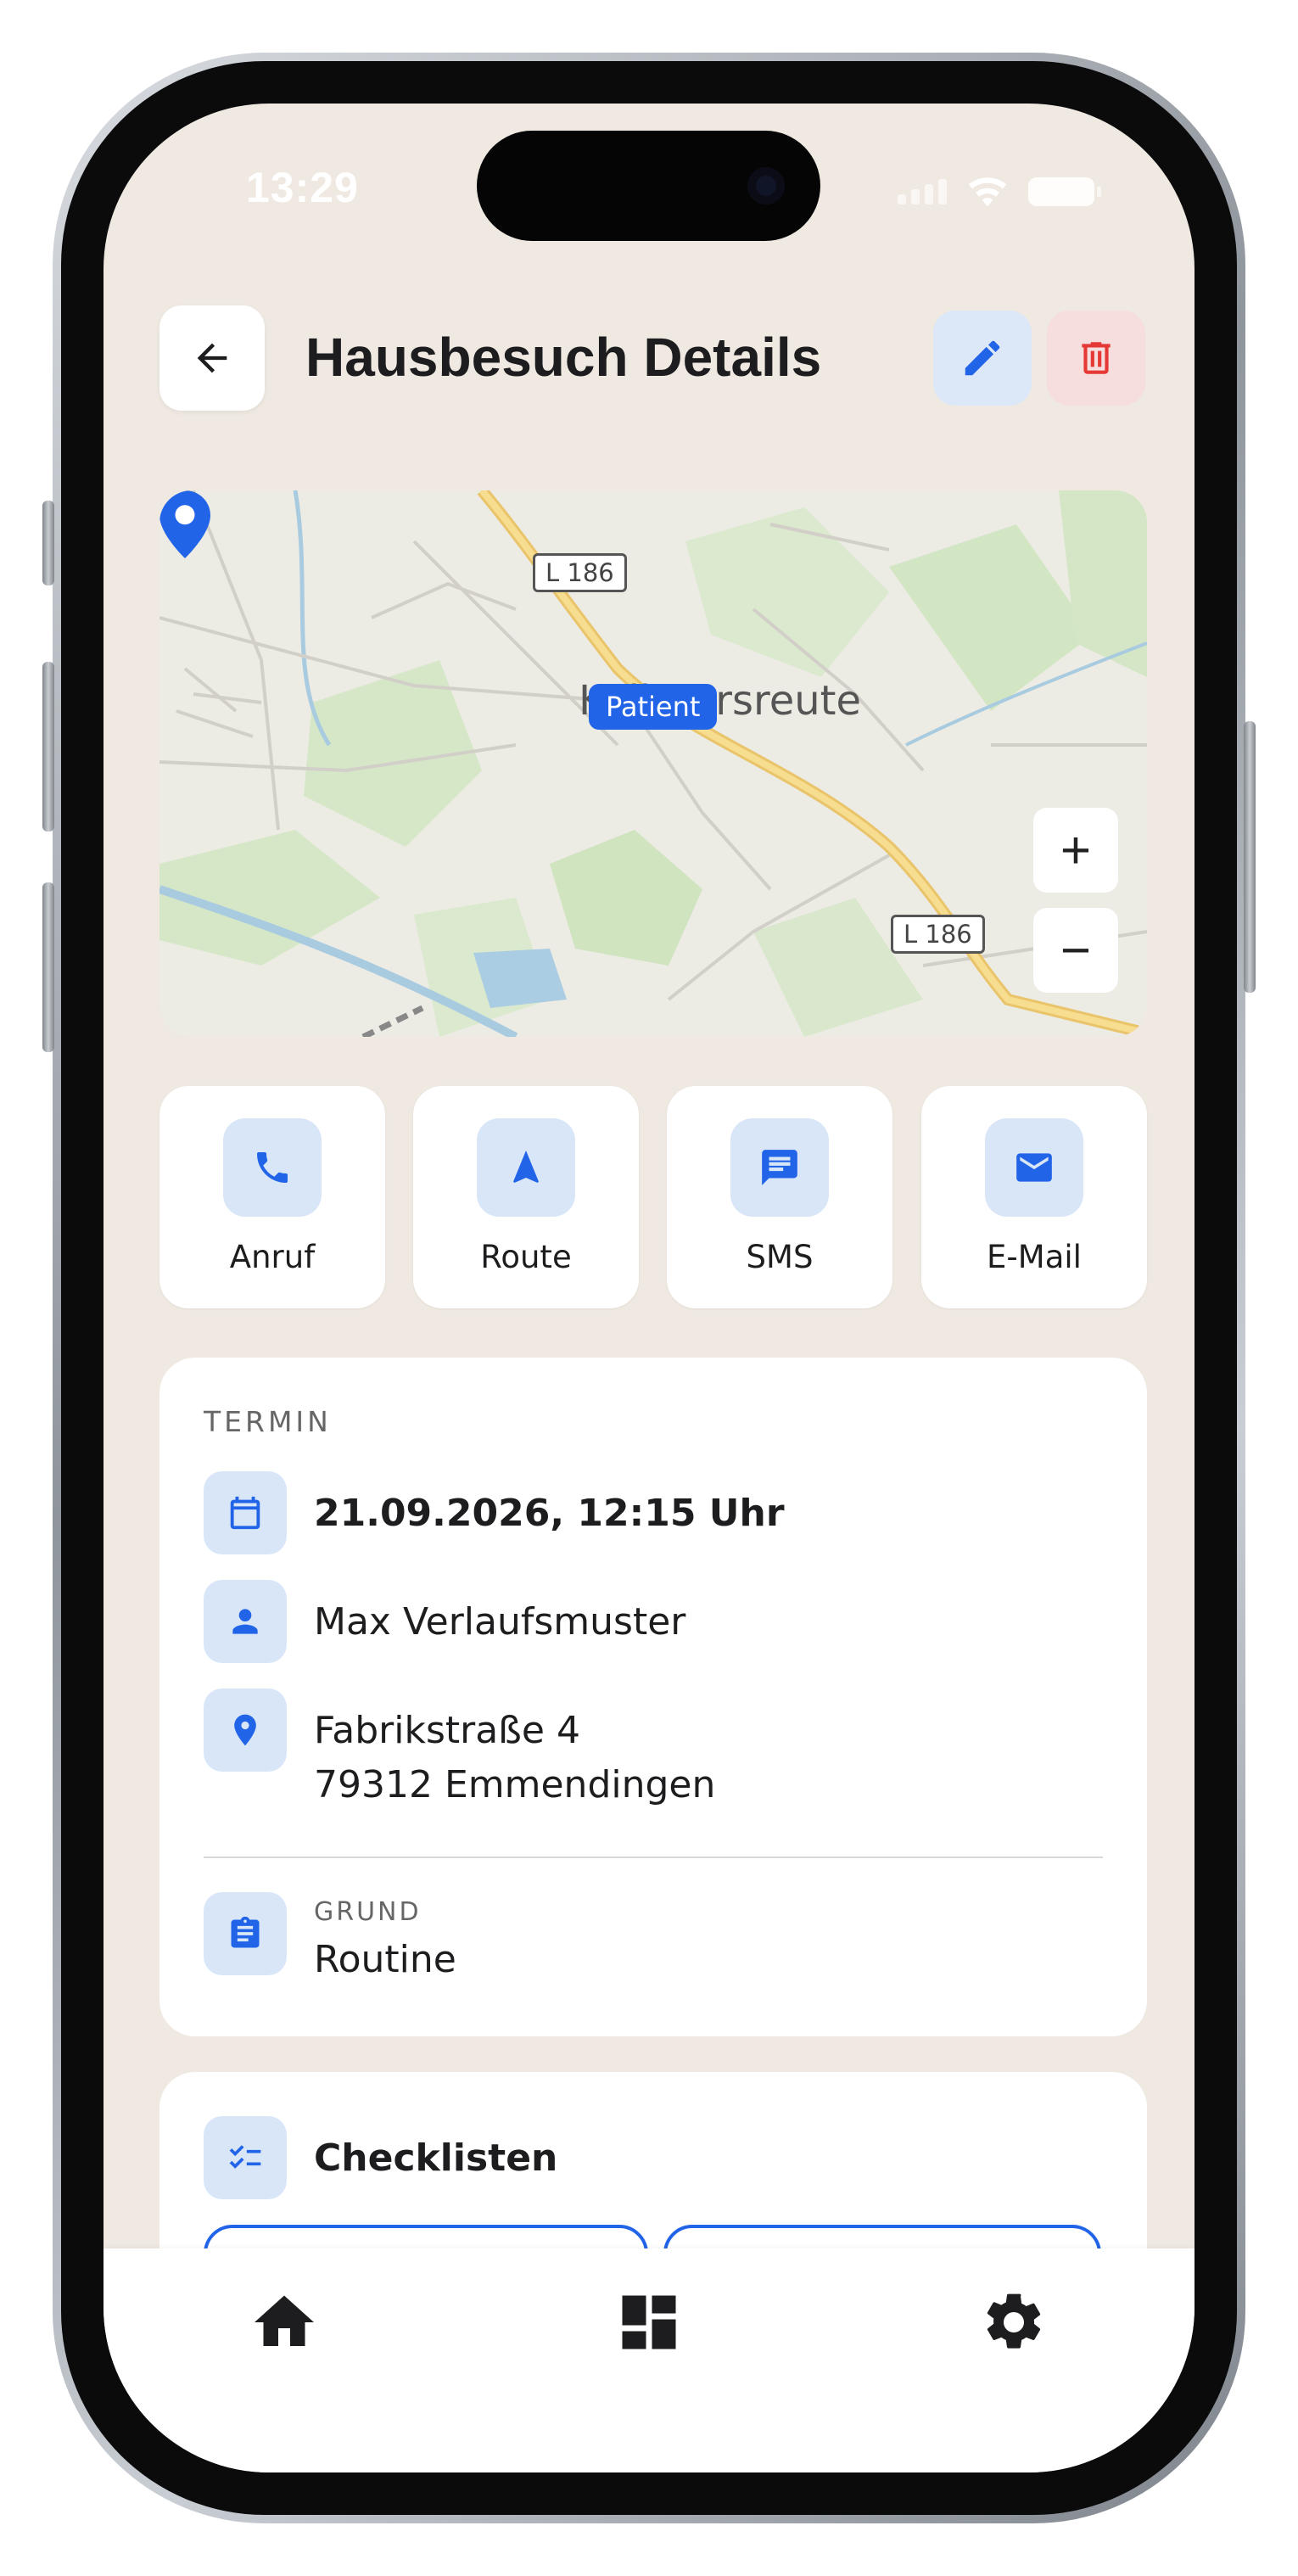 This screenshot has width=1298, height=2576. I want to click on location-icon, so click(245, 1730).